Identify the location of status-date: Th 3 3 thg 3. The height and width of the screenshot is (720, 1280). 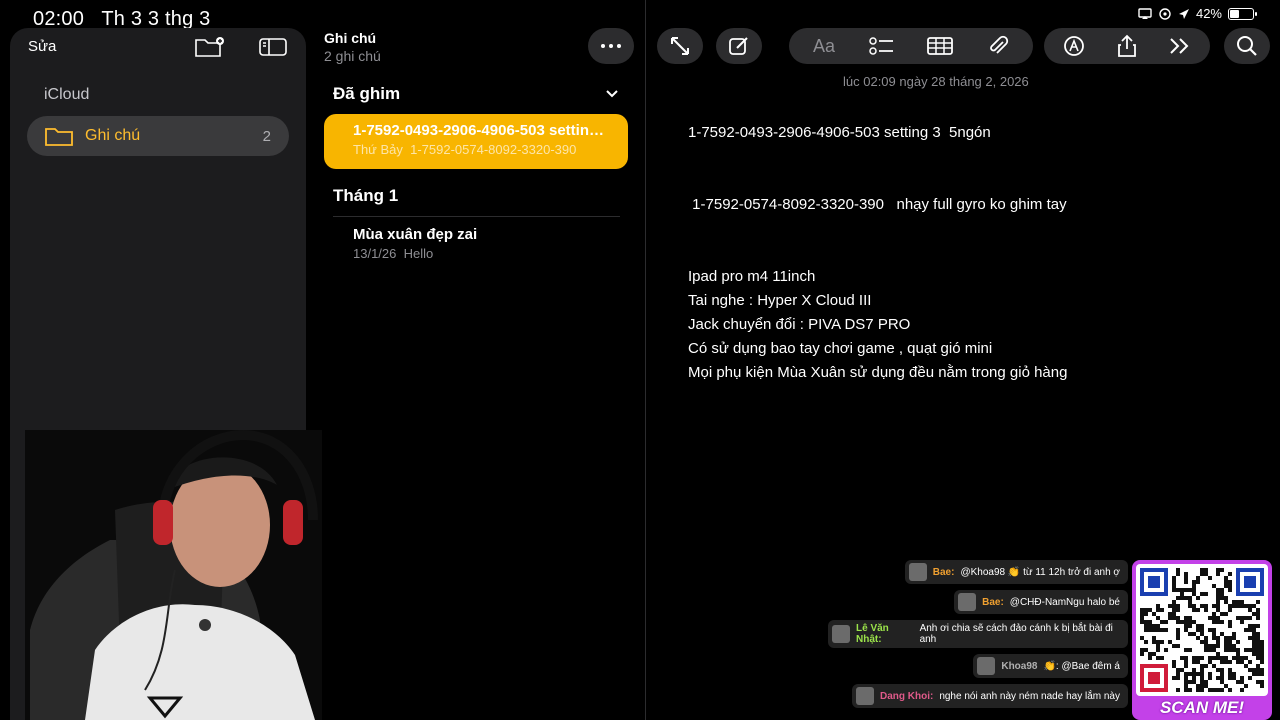
(156, 19).